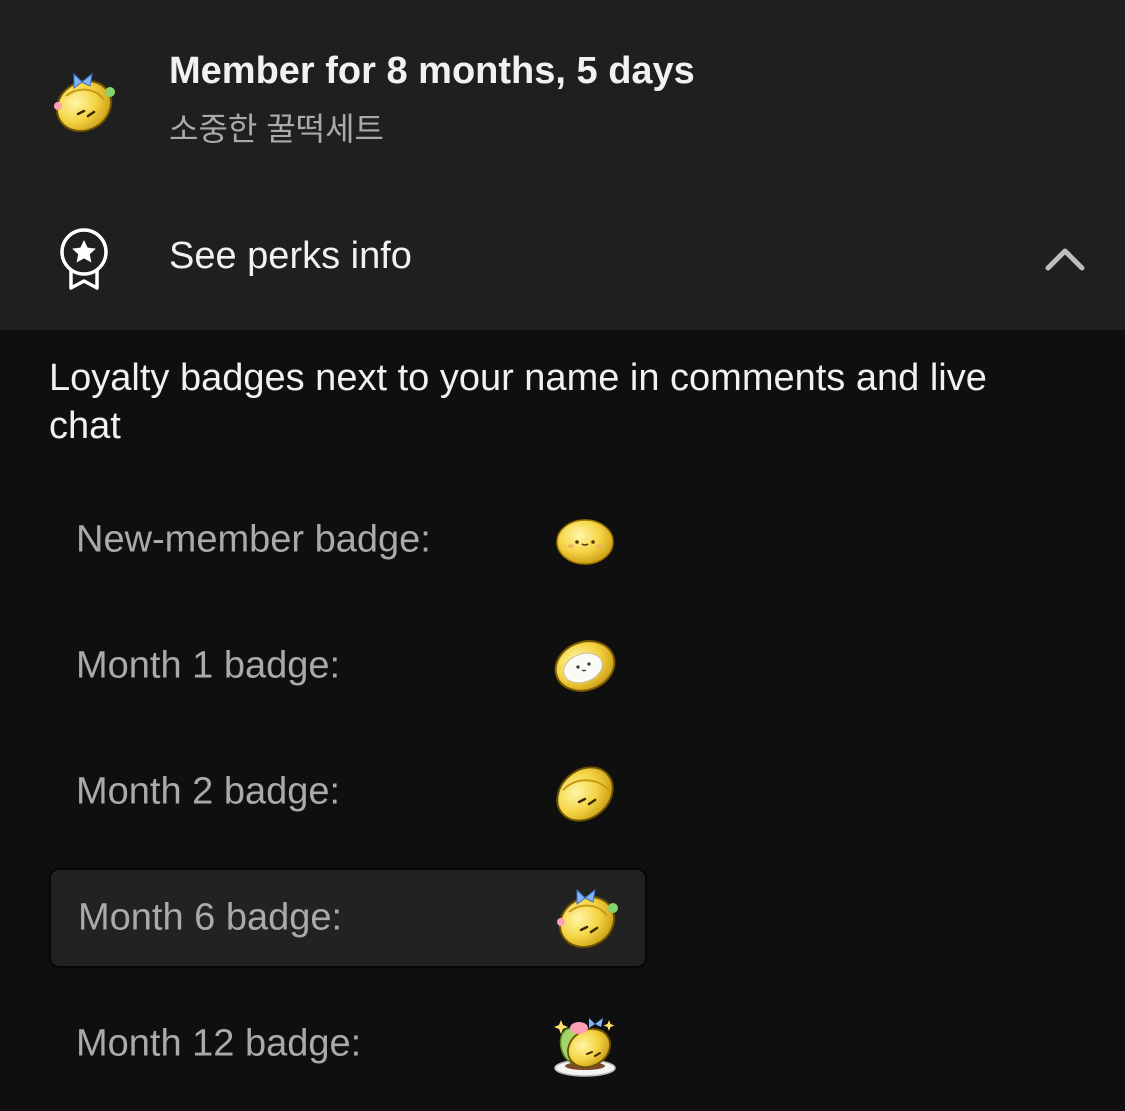 This screenshot has width=1125, height=1111. I want to click on badge-row-month-1: Month 1 badge:, so click(348, 666).